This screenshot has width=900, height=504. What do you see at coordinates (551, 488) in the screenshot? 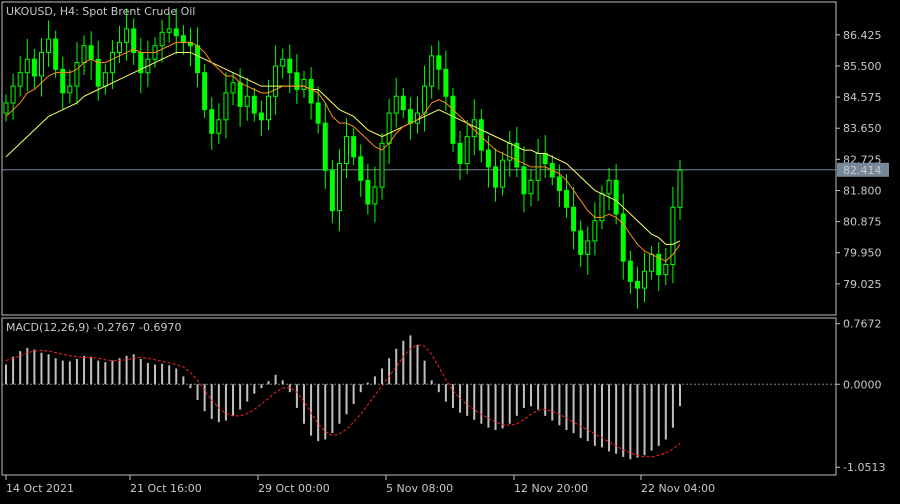
I see `time-tick-label: 12 Nov 20:00` at bounding box center [551, 488].